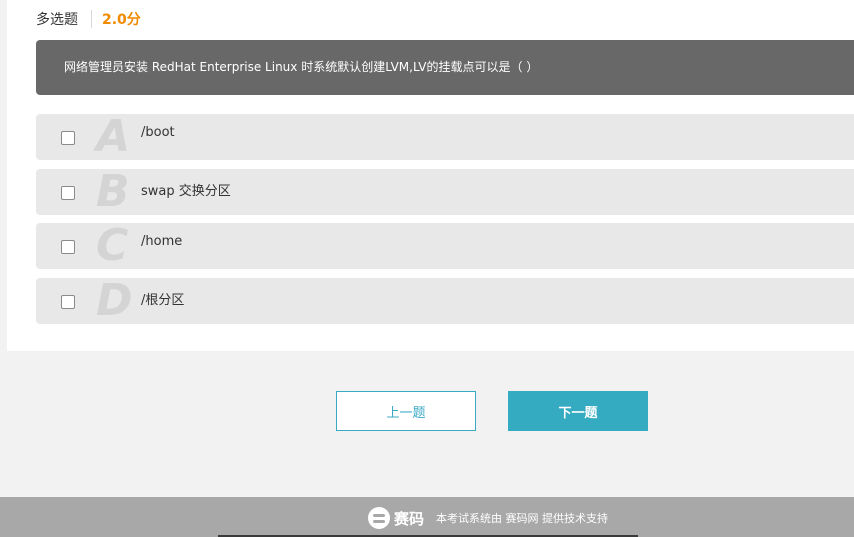 The height and width of the screenshot is (537, 854). Describe the element at coordinates (163, 300) in the screenshot. I see `option-d-text: /根分区` at that location.